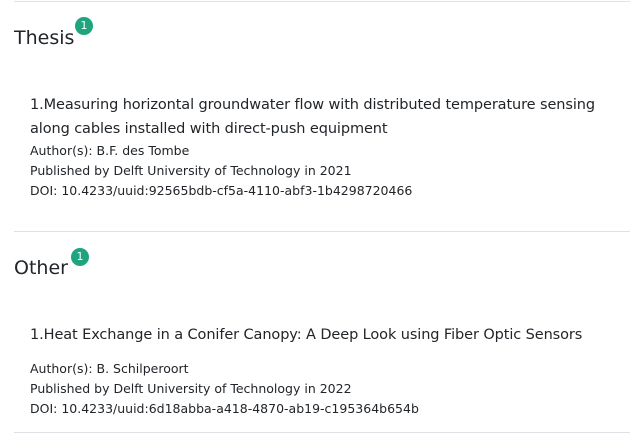 The image size is (630, 441). What do you see at coordinates (84, 26) in the screenshot?
I see `count-badge-thesis: 1` at bounding box center [84, 26].